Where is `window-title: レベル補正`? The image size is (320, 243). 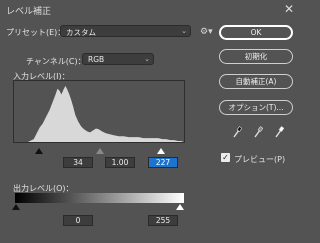
window-title: レベル補正 is located at coordinates (29, 12).